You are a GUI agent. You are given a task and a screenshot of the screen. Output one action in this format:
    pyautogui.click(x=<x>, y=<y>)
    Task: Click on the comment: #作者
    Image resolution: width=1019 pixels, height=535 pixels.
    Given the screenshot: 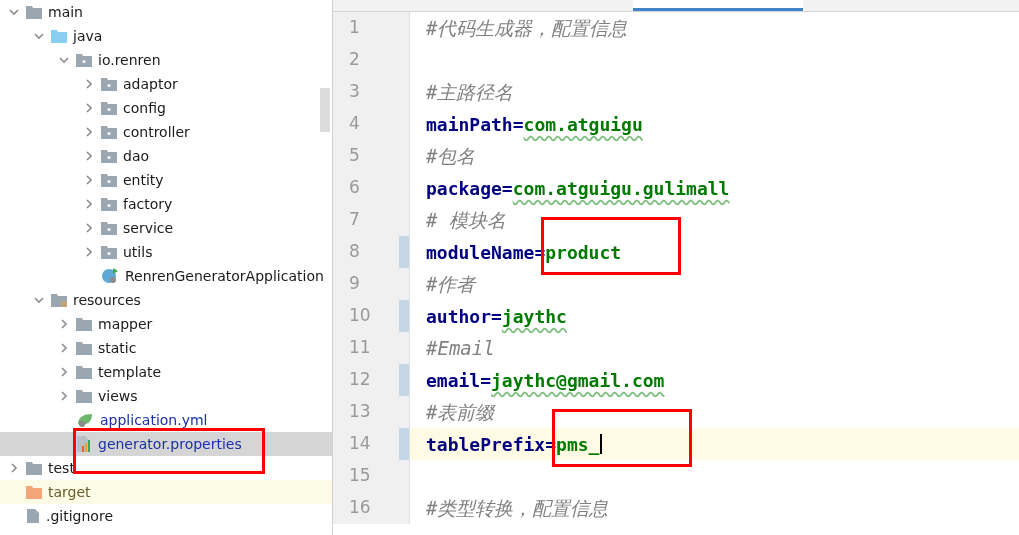 What is the action you would take?
    pyautogui.click(x=451, y=283)
    